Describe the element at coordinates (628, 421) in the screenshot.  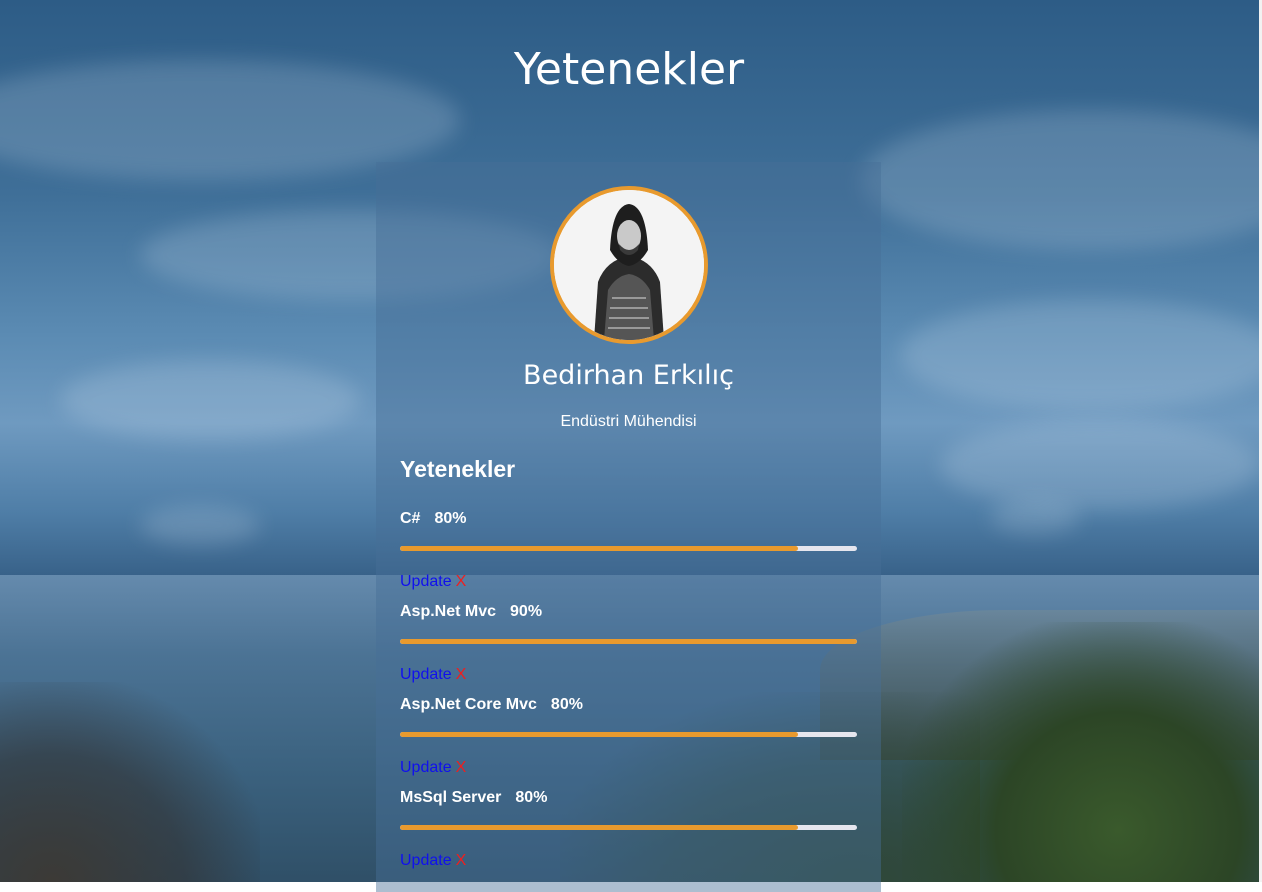
I see `profile-role: Endüstri Mühendisi` at that location.